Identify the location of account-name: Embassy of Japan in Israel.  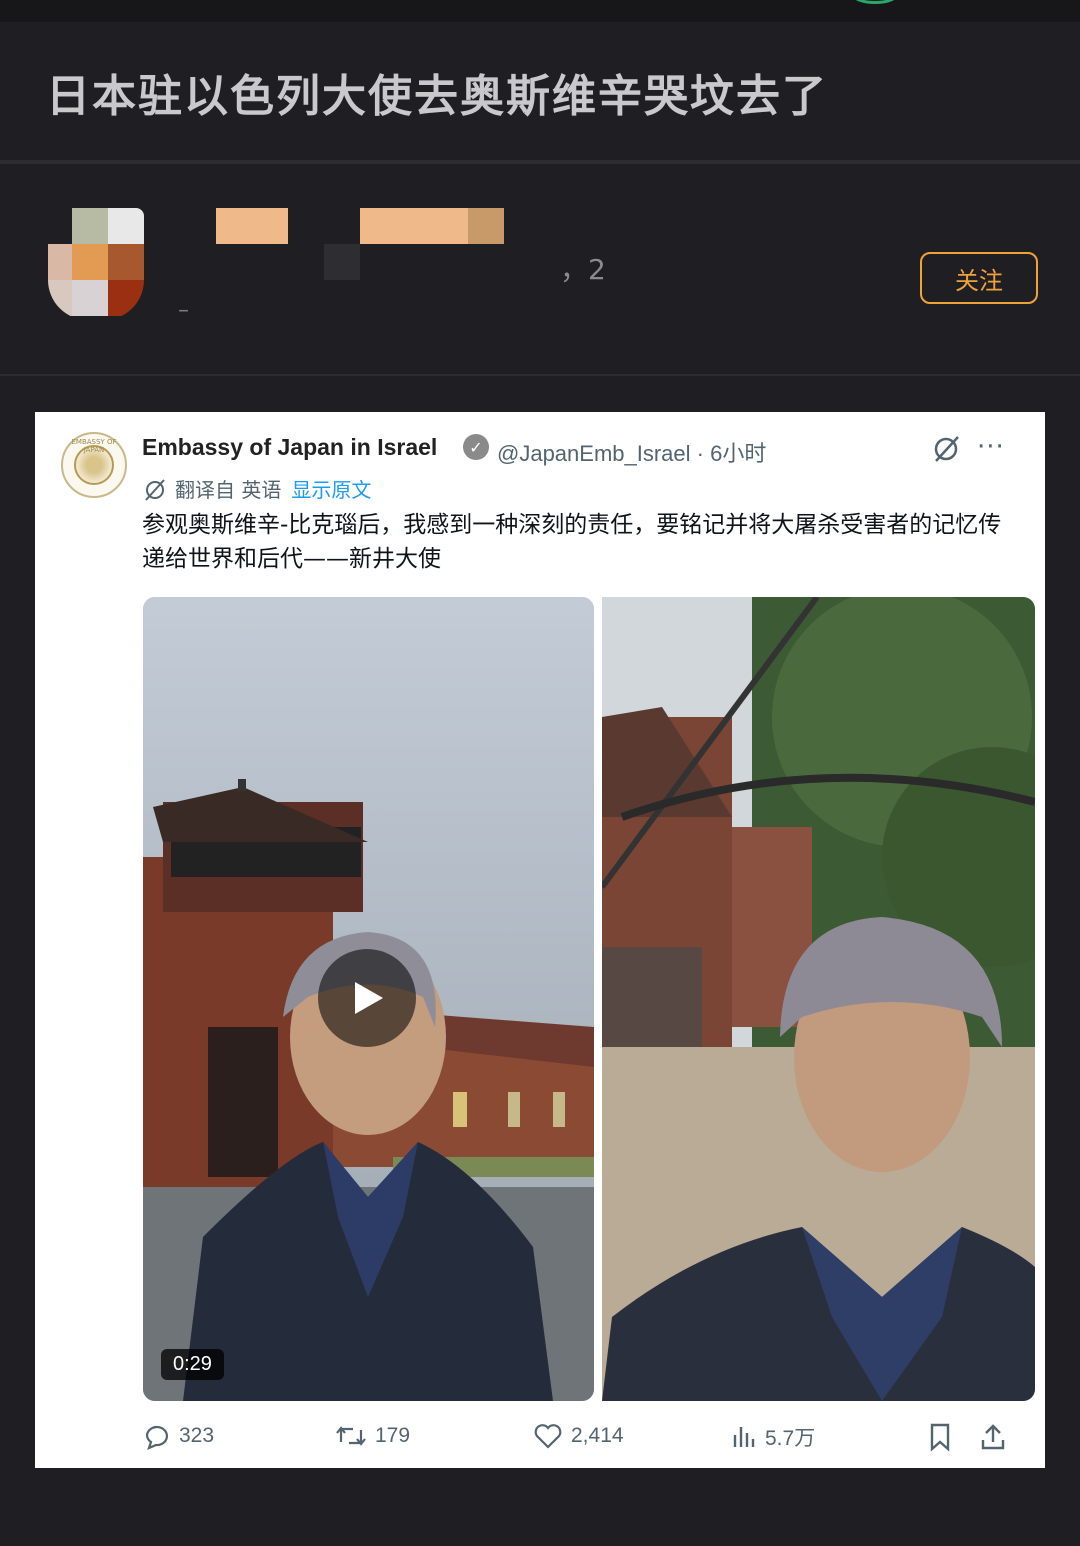
(289, 447).